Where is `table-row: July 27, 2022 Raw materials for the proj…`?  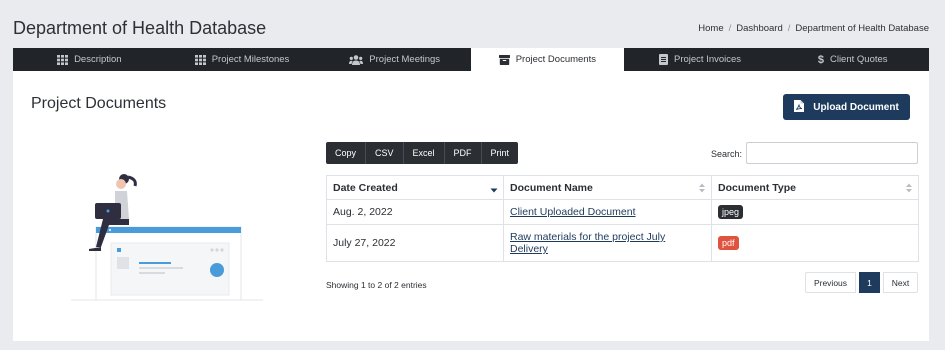 table-row: July 27, 2022 Raw materials for the proj… is located at coordinates (622, 243).